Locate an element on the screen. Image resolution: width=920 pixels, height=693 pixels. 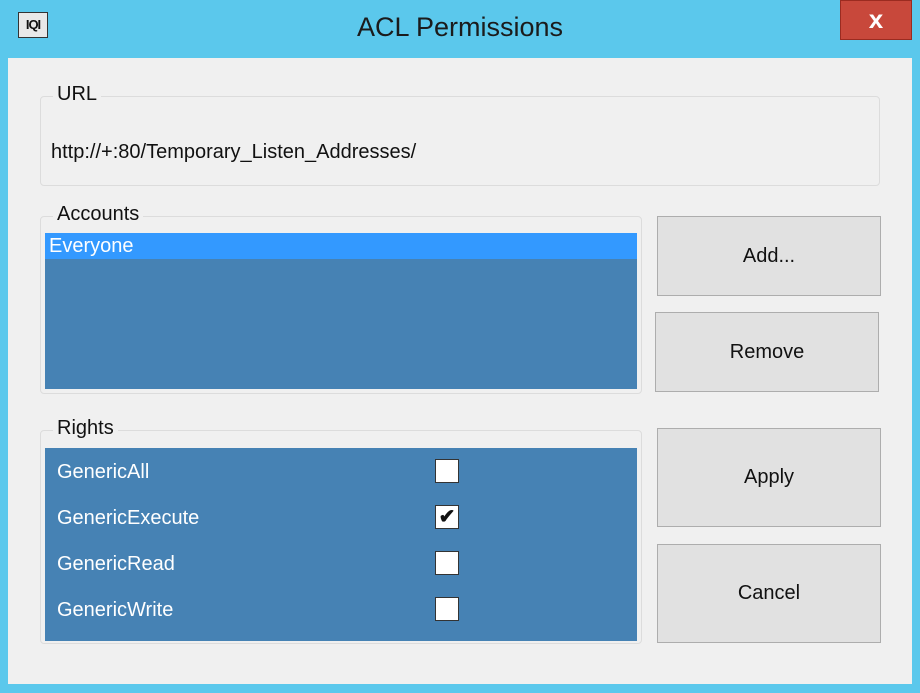
accounts-group-legend: Accounts is located at coordinates (98, 214).